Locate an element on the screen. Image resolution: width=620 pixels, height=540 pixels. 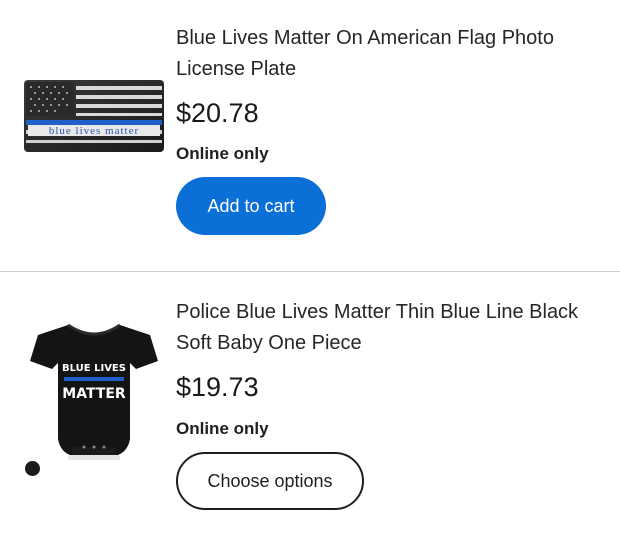
baby-onesie-image: BLUE LIVES MATTER is located at coordinates (94, 391).